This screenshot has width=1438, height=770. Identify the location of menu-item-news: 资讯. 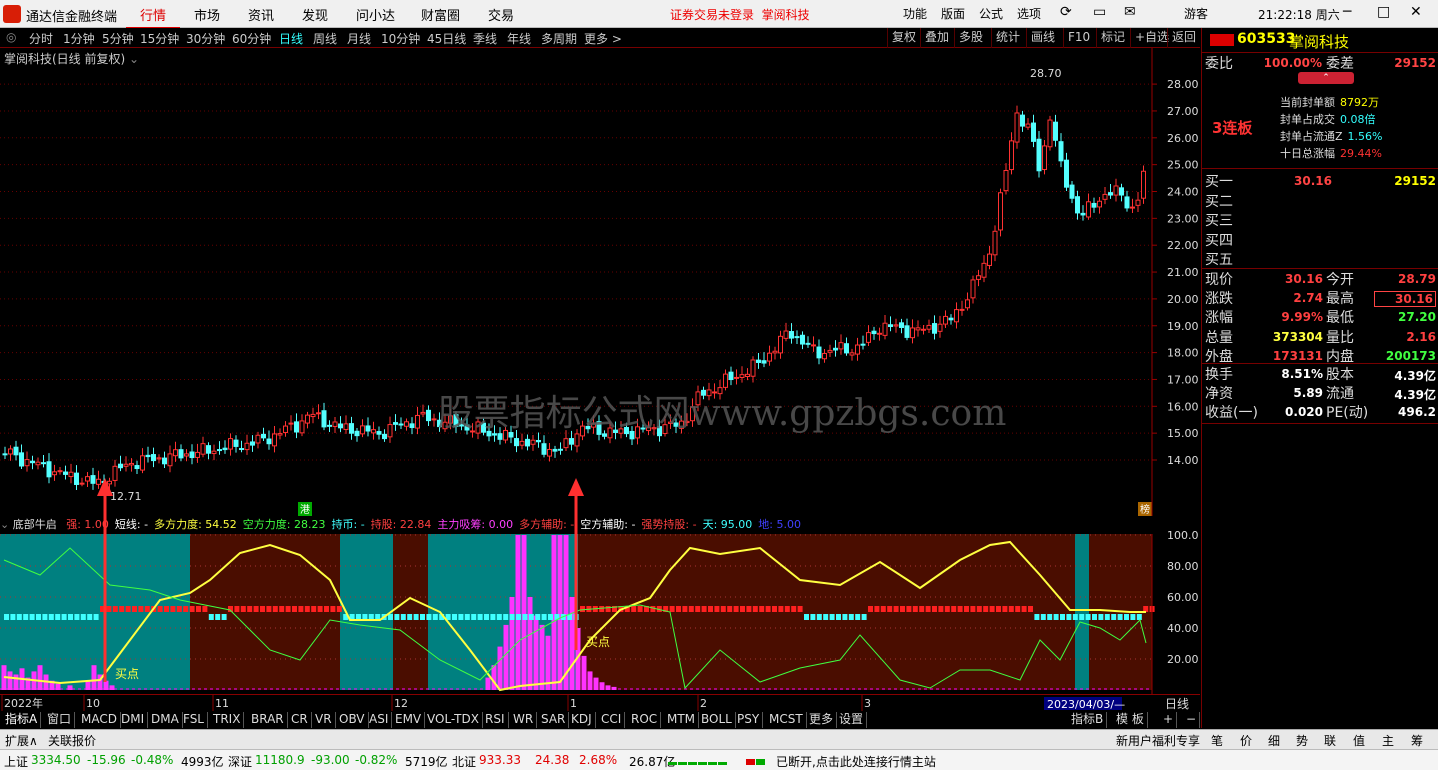
(261, 14).